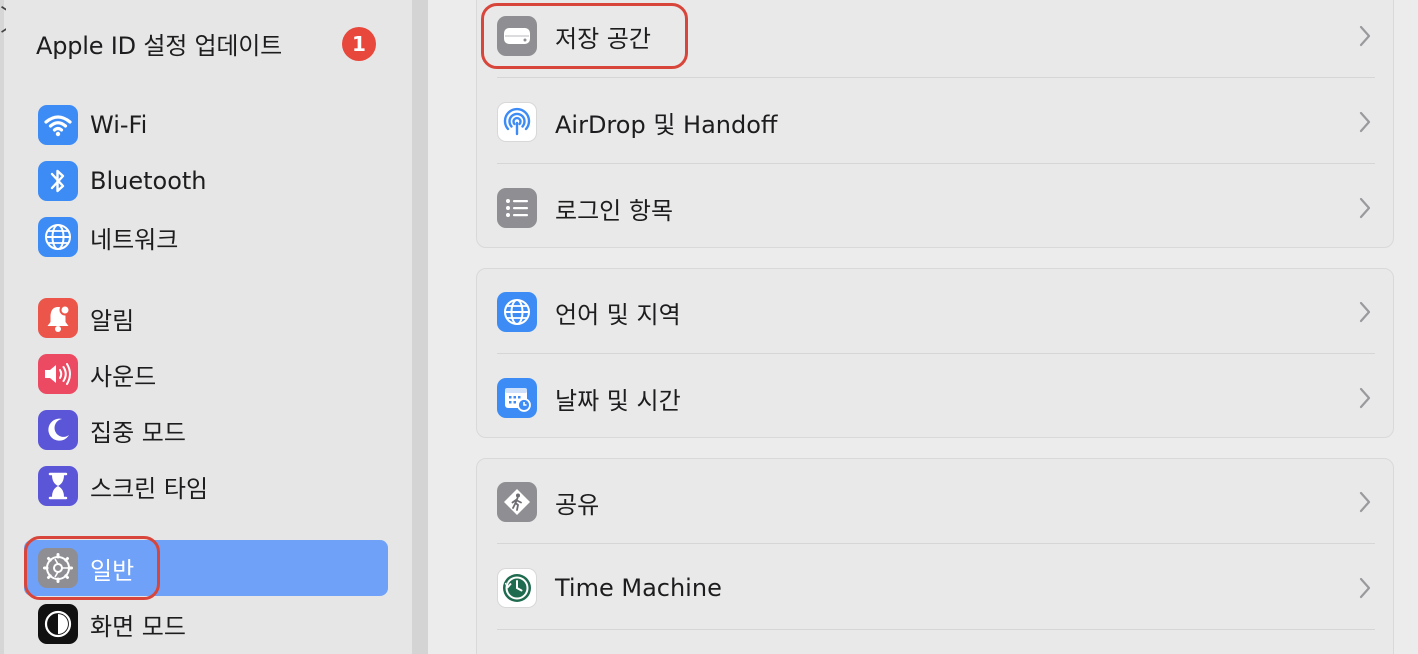  I want to click on sidebar-item-general: 일반, so click(206, 568).